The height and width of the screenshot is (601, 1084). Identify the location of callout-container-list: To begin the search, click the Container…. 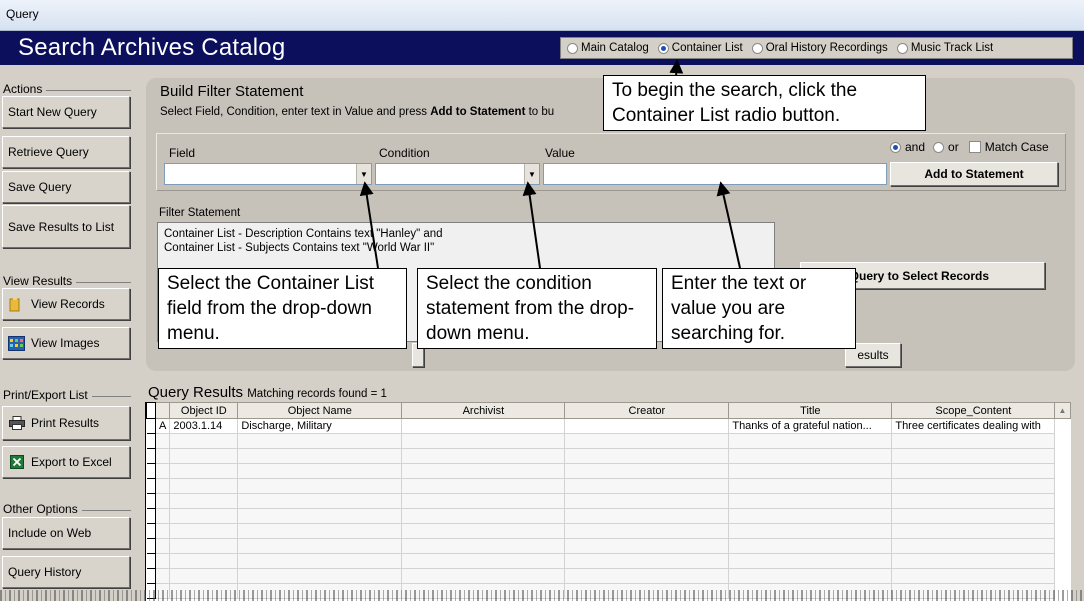
(764, 103).